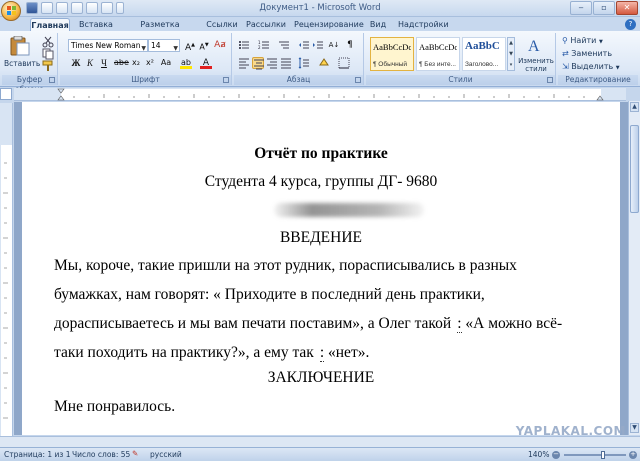  What do you see at coordinates (206, 63) in the screenshot?
I see `font-color-icon: A` at bounding box center [206, 63].